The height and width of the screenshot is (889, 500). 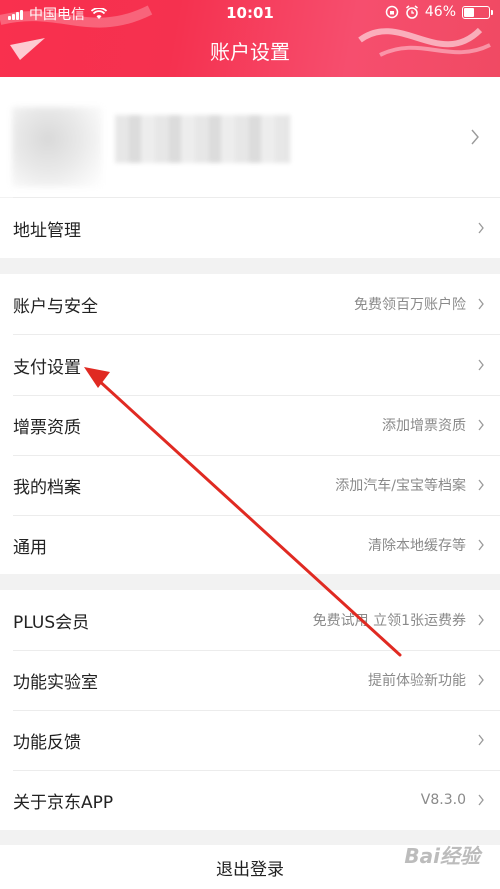 I want to click on row-hint: V8.3.0, so click(x=443, y=800).